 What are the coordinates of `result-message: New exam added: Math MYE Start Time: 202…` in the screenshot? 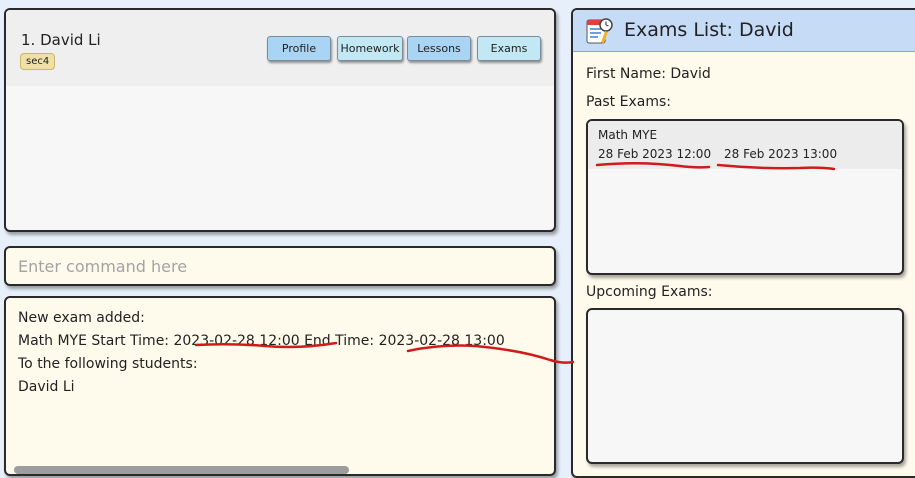 It's located at (261, 352).